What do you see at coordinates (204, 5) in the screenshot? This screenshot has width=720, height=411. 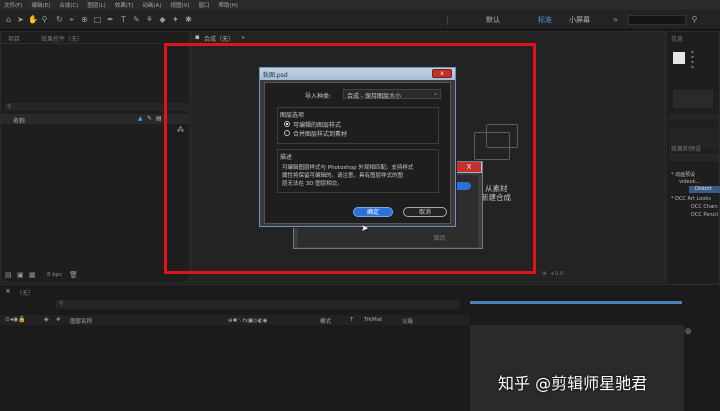 I see `menu-window: 窗口` at bounding box center [204, 5].